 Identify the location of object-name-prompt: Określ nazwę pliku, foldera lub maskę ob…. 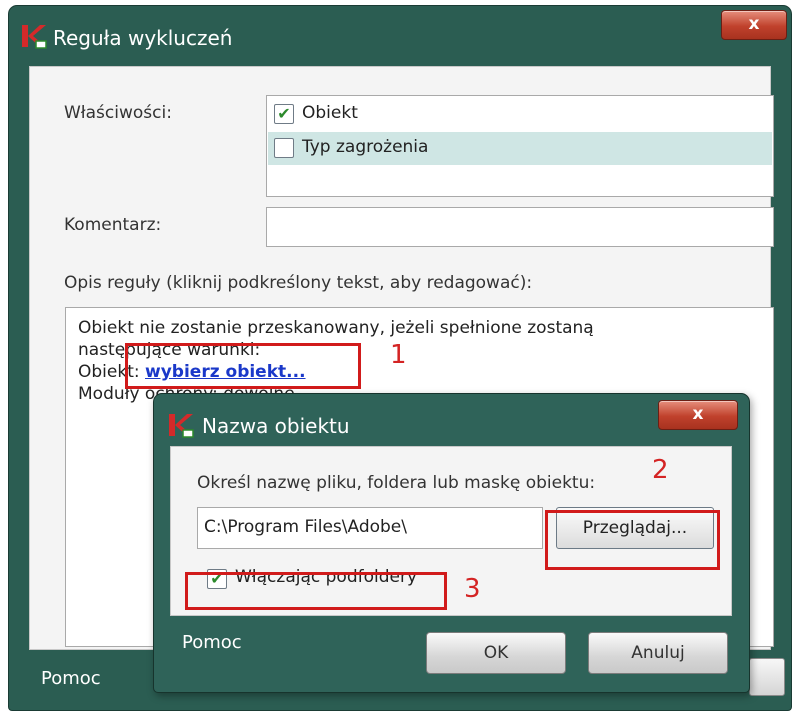
(396, 483).